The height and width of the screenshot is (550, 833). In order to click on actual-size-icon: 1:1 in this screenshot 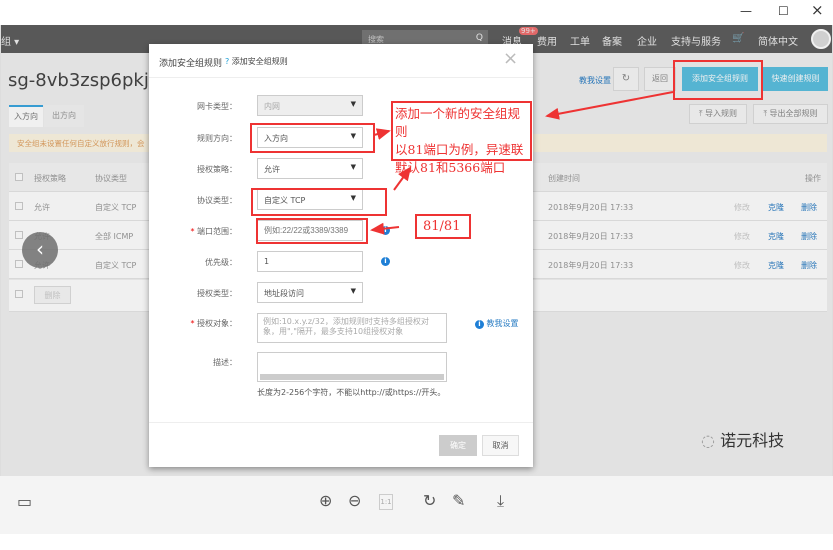, I will do `click(386, 502)`.